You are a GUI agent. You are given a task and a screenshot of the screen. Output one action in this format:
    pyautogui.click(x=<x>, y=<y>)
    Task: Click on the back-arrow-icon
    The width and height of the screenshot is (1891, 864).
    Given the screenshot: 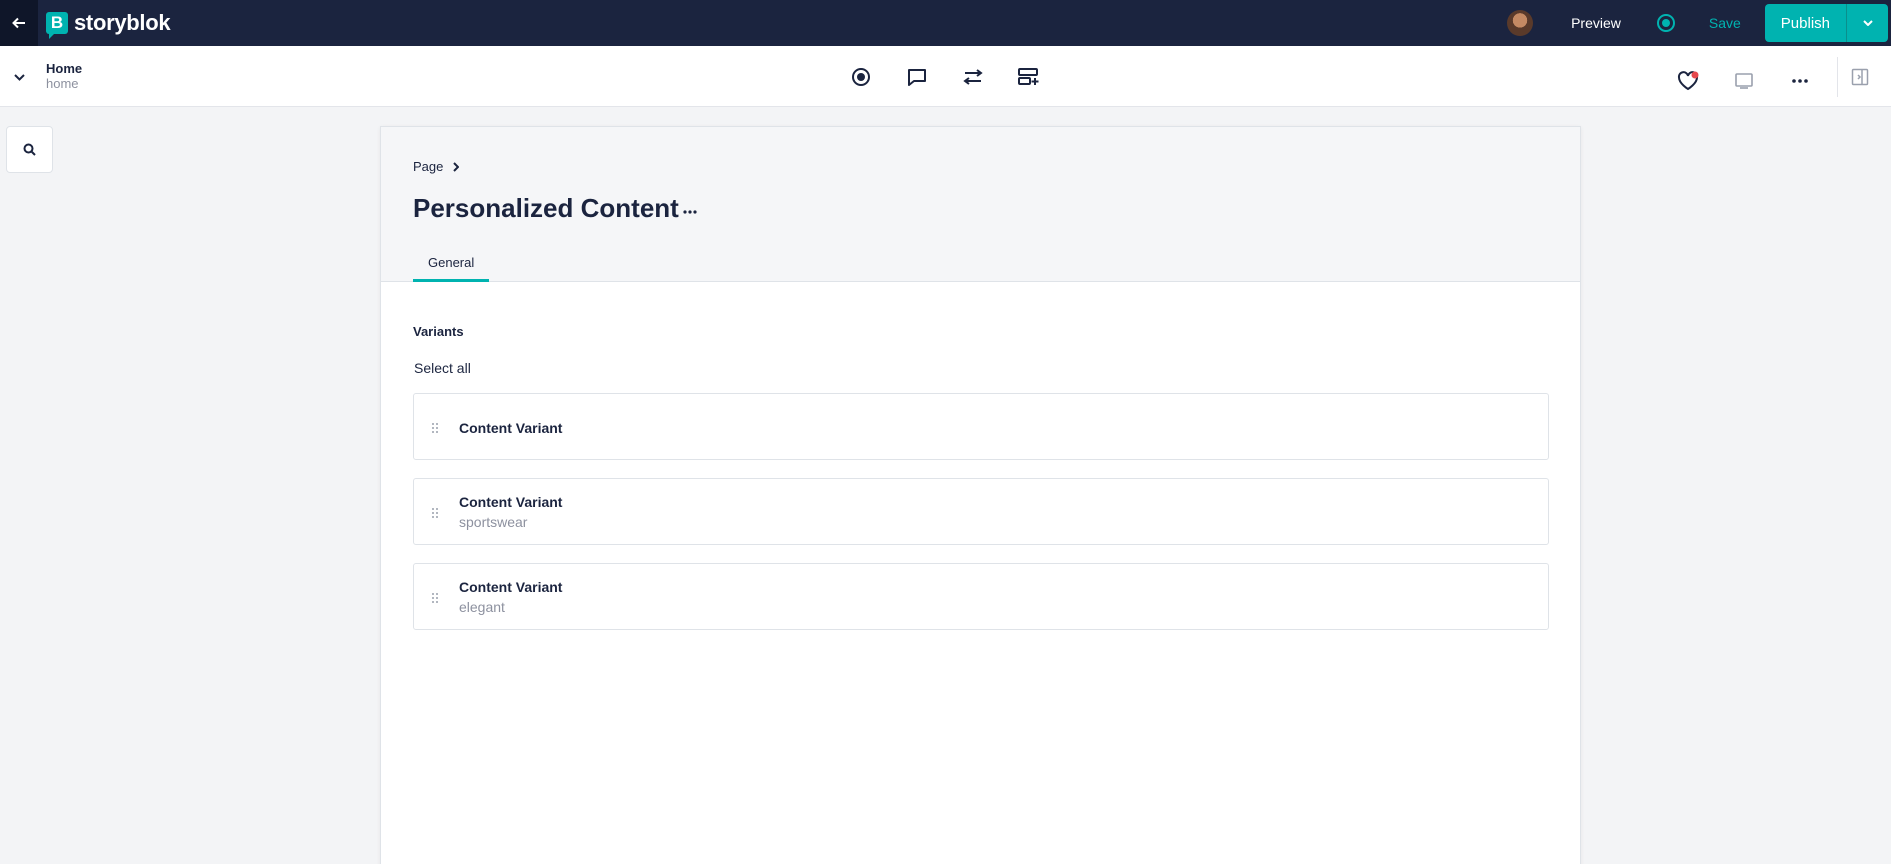 What is the action you would take?
    pyautogui.click(x=18, y=23)
    